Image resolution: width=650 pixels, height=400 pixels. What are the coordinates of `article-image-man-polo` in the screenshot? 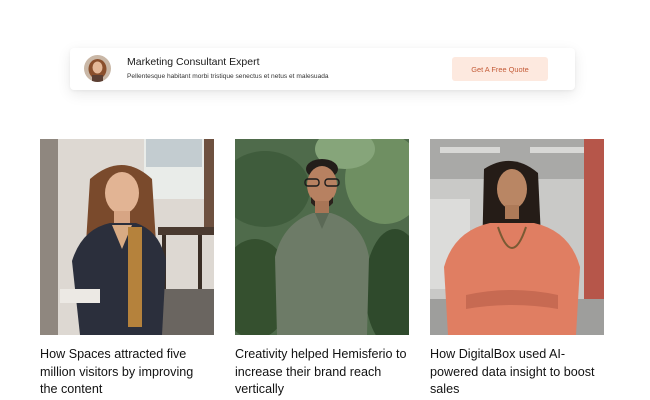 It's located at (322, 237).